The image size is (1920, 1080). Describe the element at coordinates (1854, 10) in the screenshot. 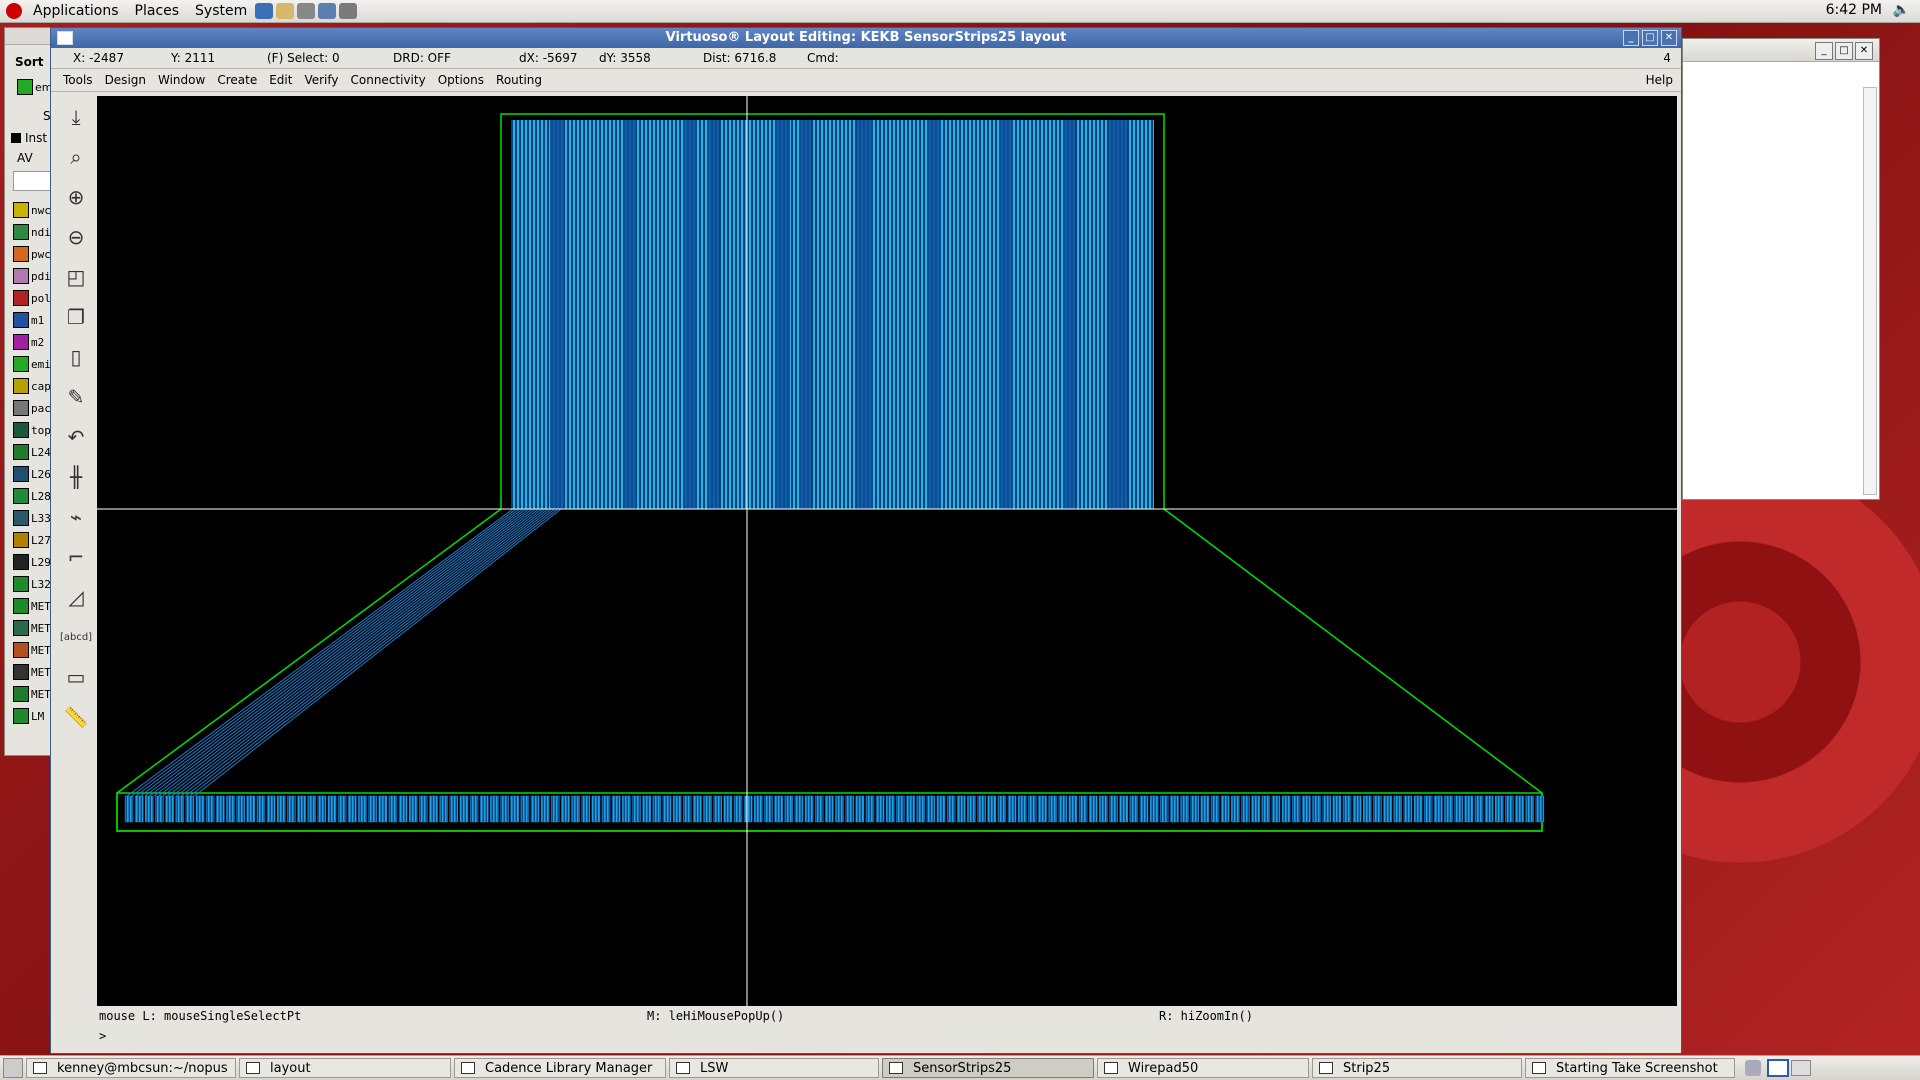

I see `clock: 6:42 PM` at that location.